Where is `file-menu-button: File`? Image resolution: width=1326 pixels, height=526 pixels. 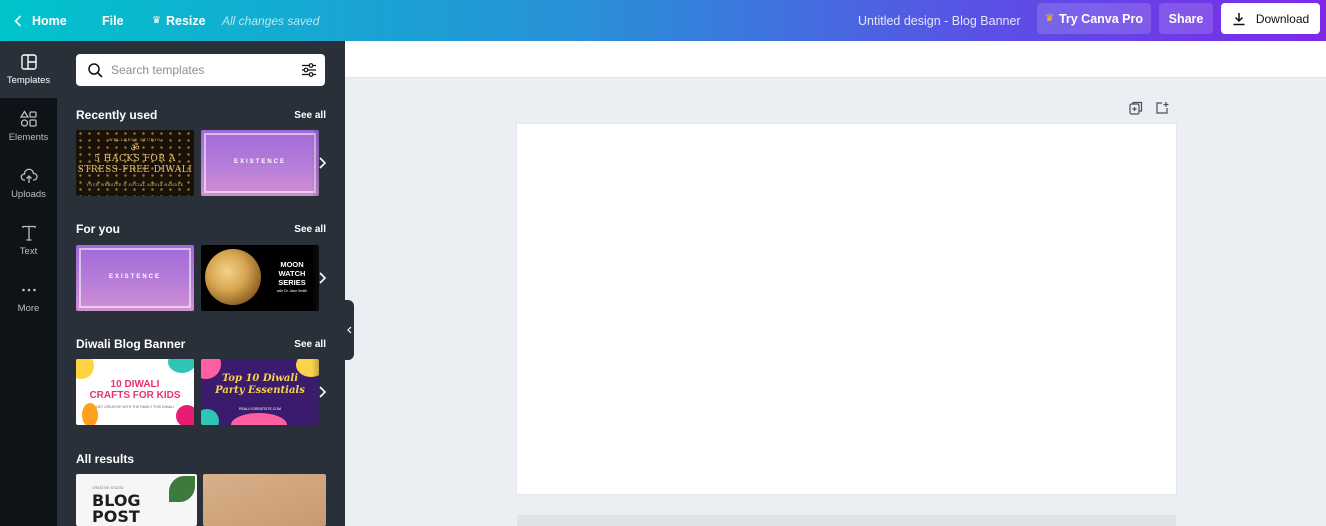
file-menu-button: File is located at coordinates (113, 20).